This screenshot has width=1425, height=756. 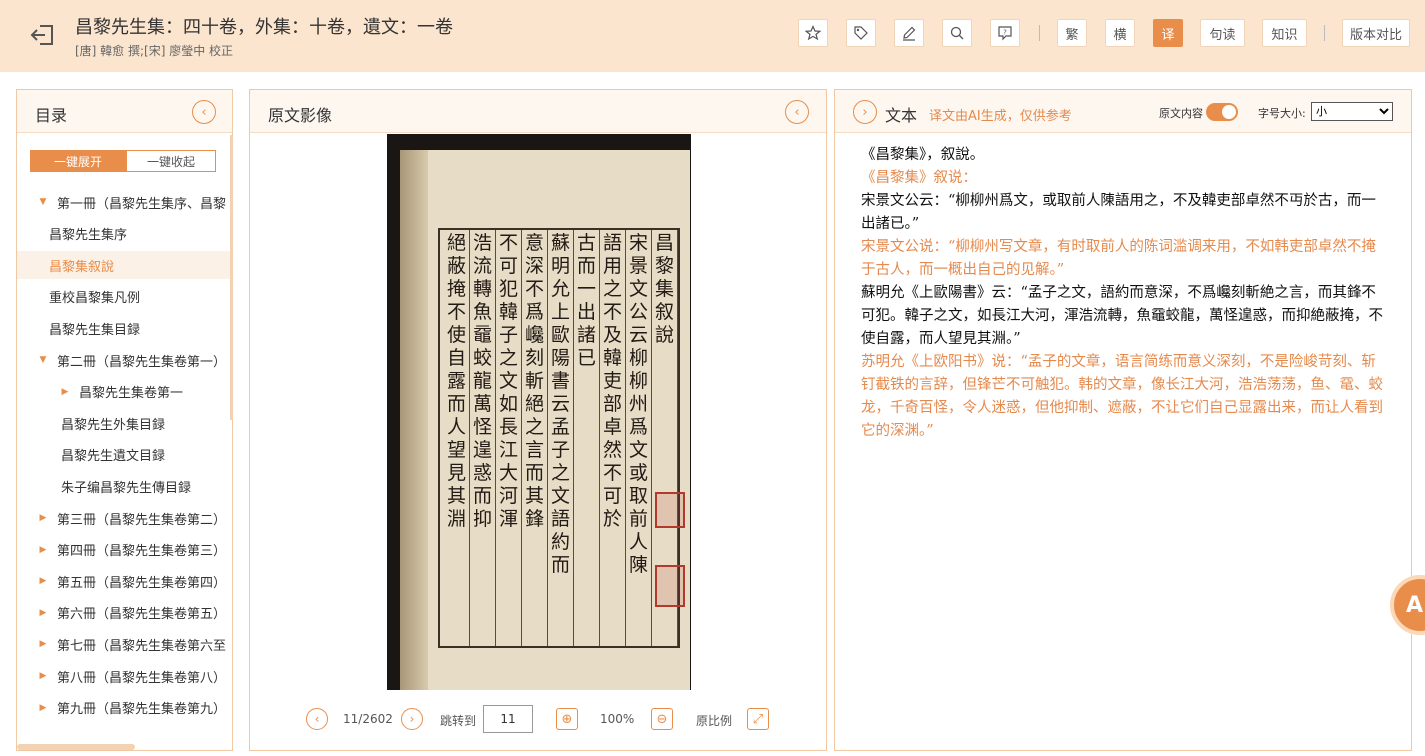 I want to click on collapse-image-panel-icon: ‹, so click(x=797, y=112).